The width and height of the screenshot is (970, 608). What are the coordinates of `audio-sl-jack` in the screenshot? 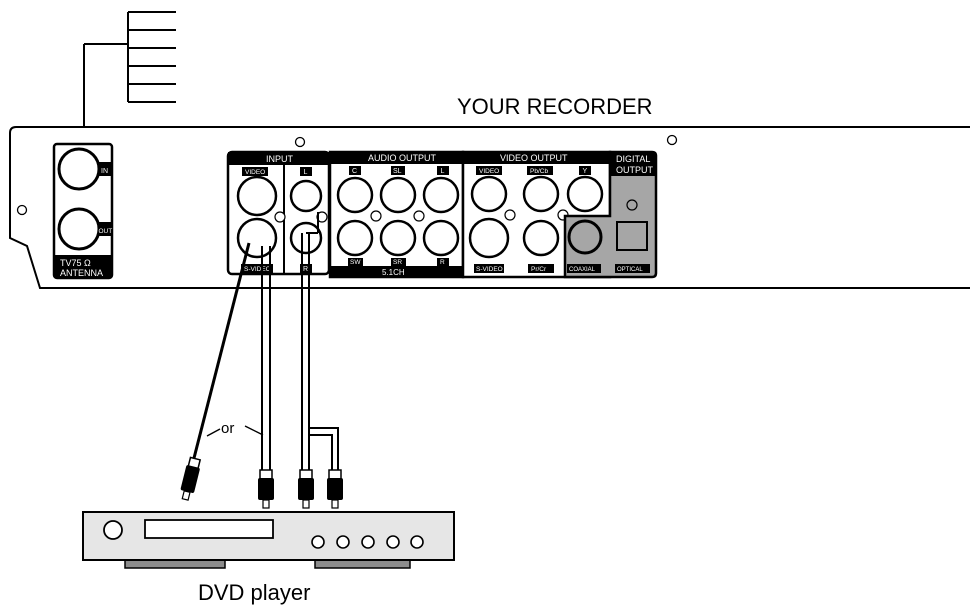 It's located at (398, 195).